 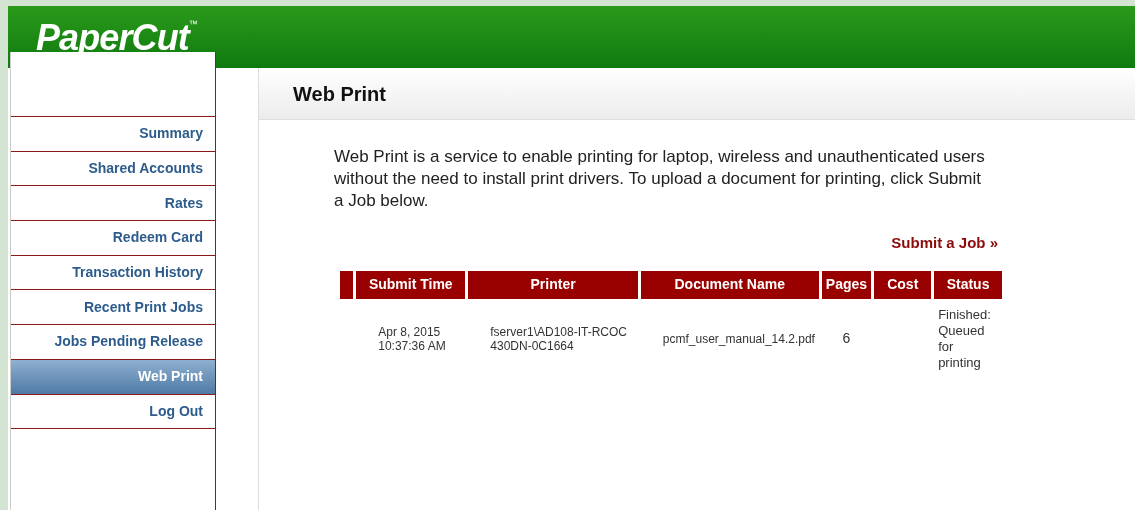 I want to click on table-cell-text: Apr 8, 2015 10:37:36 AM, so click(x=412, y=338).